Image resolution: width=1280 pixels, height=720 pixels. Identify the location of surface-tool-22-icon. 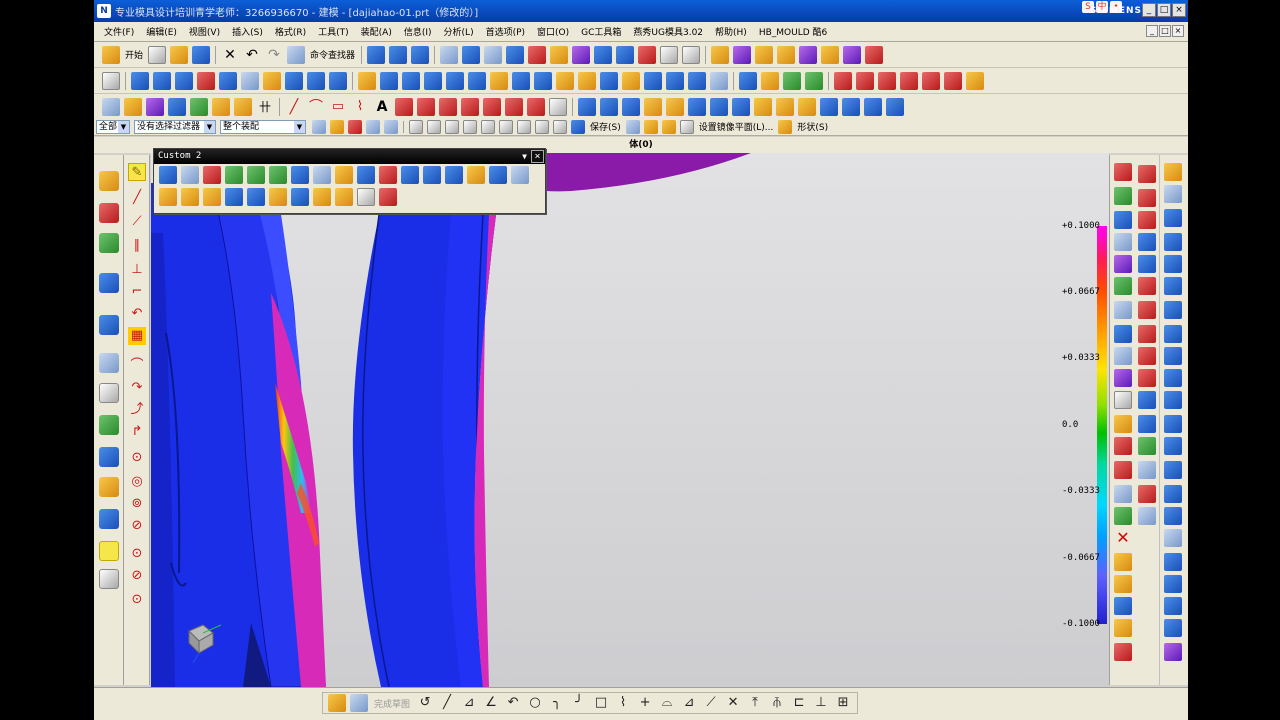
(1173, 652).